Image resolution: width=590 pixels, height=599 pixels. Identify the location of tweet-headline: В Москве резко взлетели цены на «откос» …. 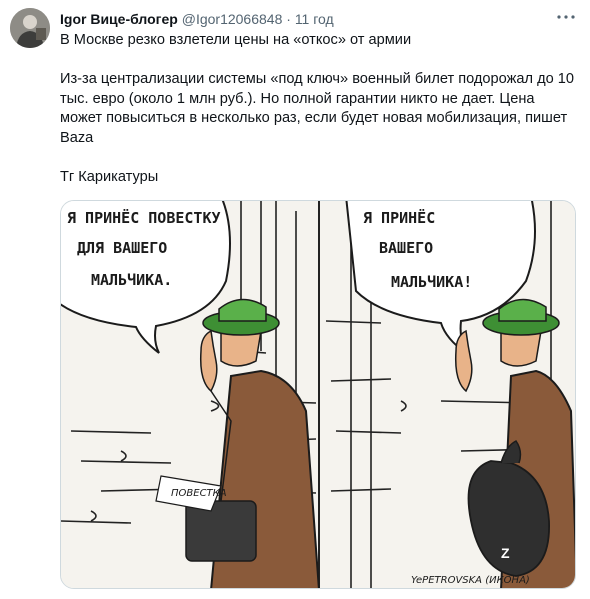
(236, 40).